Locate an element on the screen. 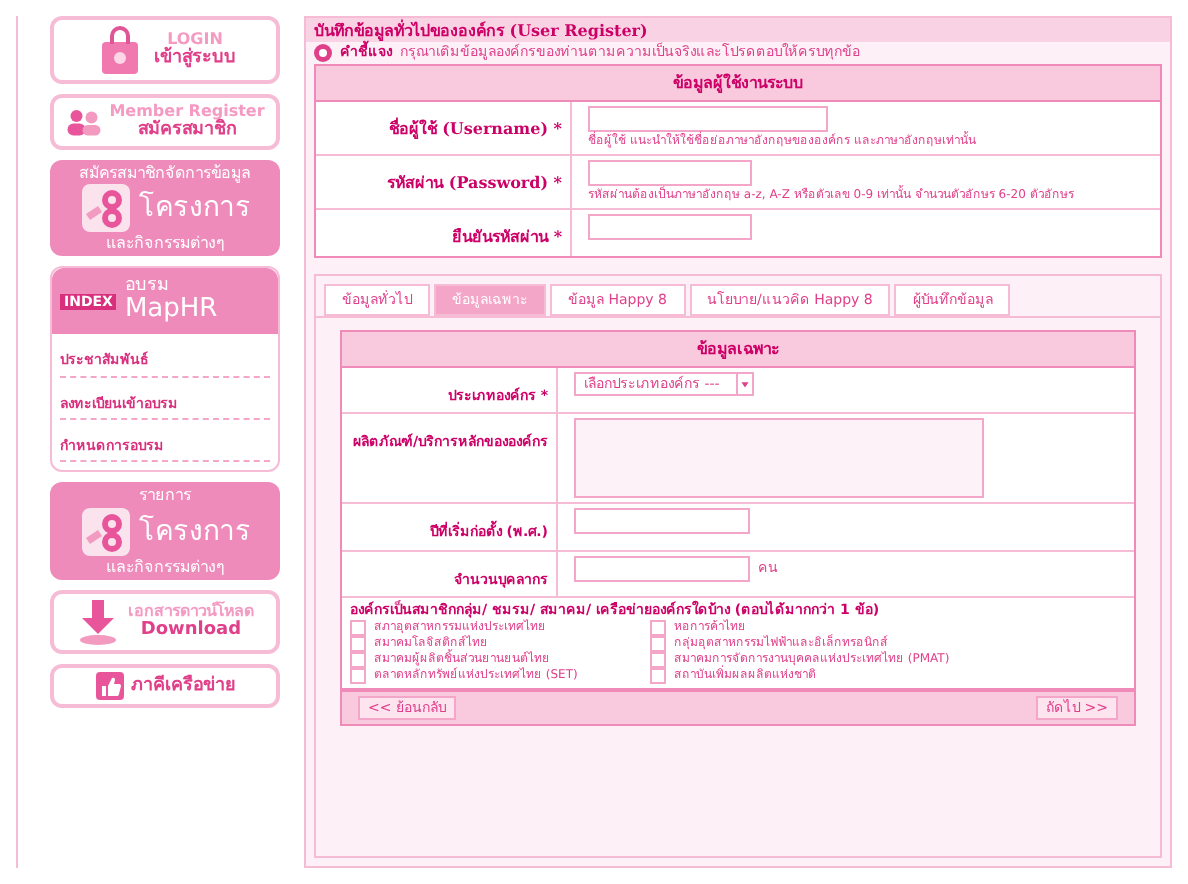 The height and width of the screenshot is (884, 1188). sidebar-button: ภาคีเครือข่าย is located at coordinates (165, 685).